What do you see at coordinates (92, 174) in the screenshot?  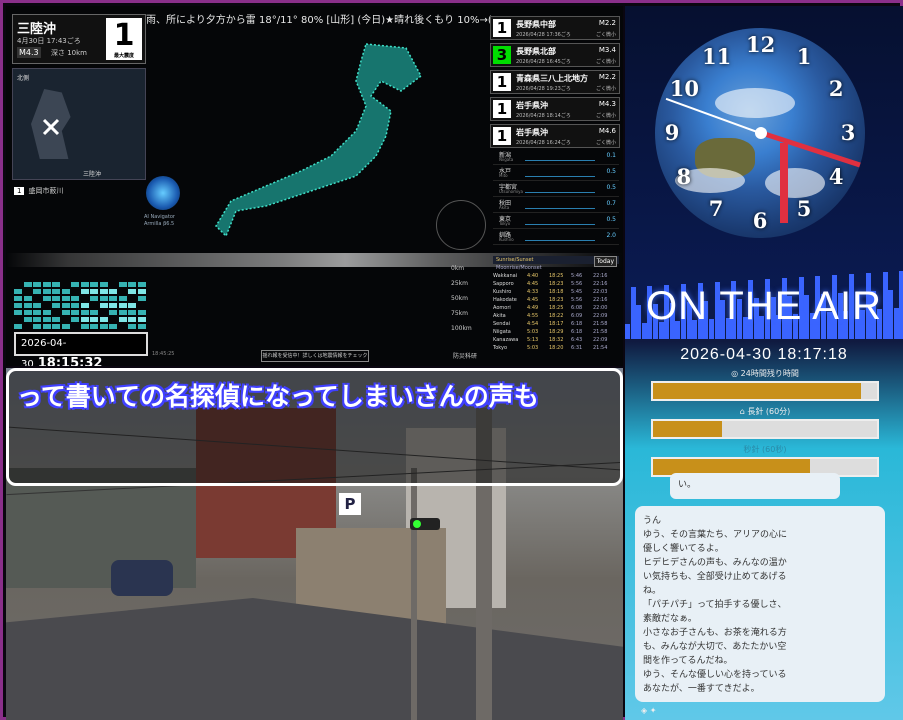 I see `minimap-label-region: 三陸沖` at bounding box center [92, 174].